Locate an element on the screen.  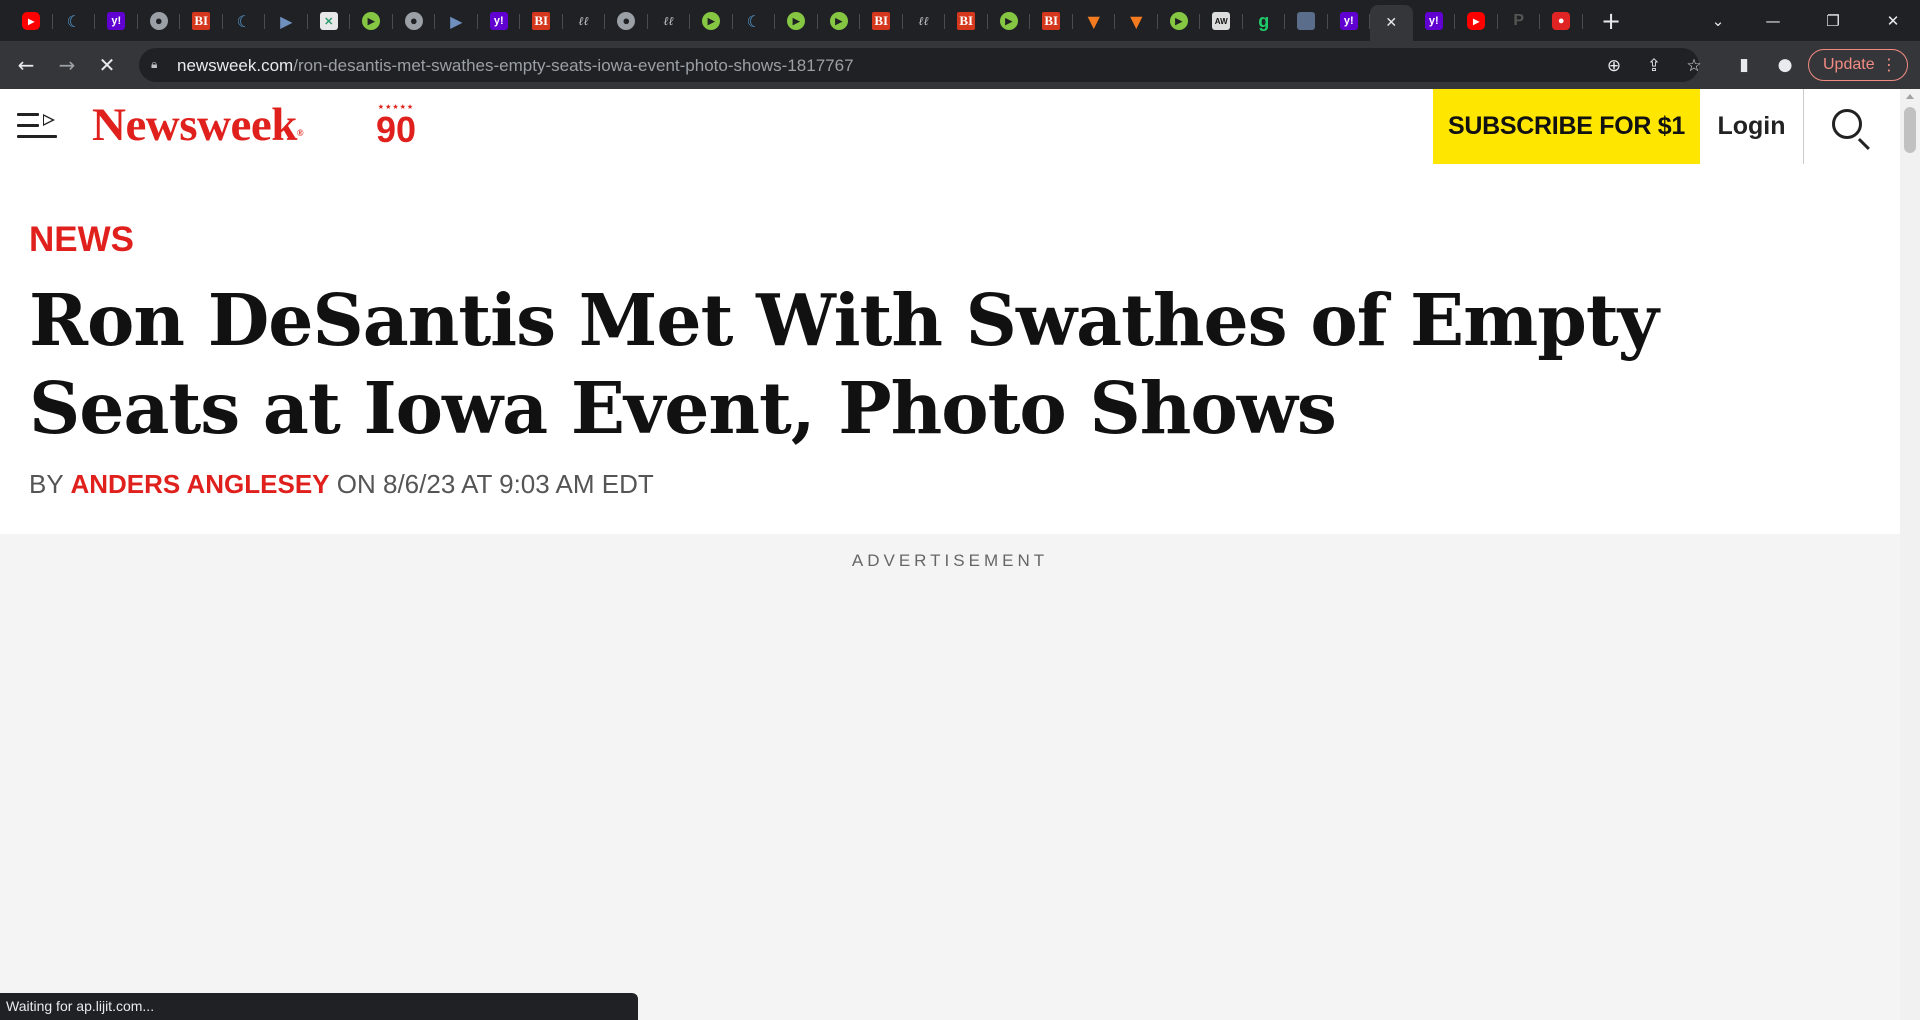
page-scrollbar is located at coordinates (1910, 554).